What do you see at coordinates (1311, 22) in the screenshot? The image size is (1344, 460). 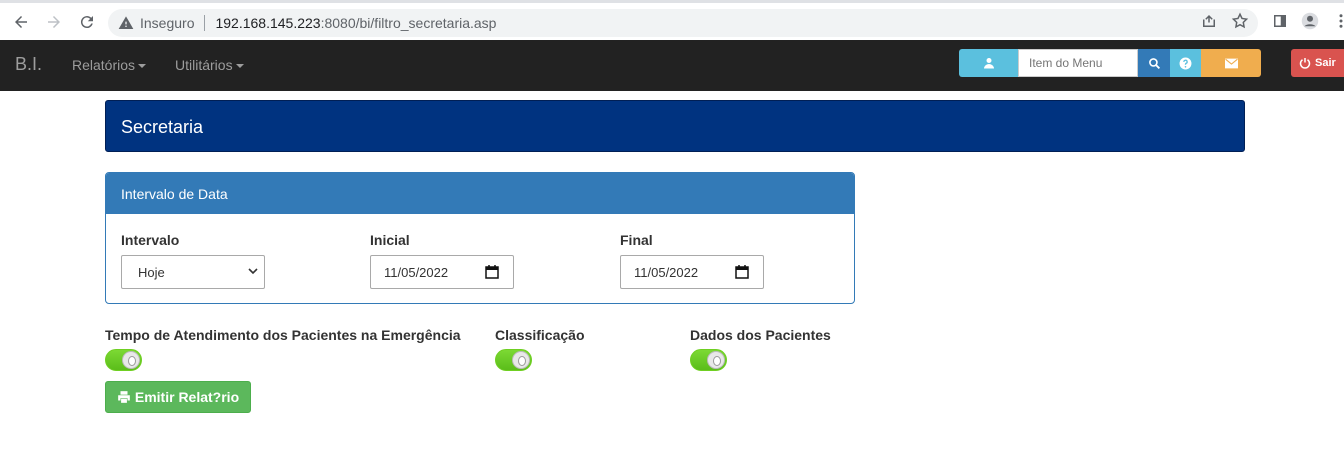 I see `profile-icon` at bounding box center [1311, 22].